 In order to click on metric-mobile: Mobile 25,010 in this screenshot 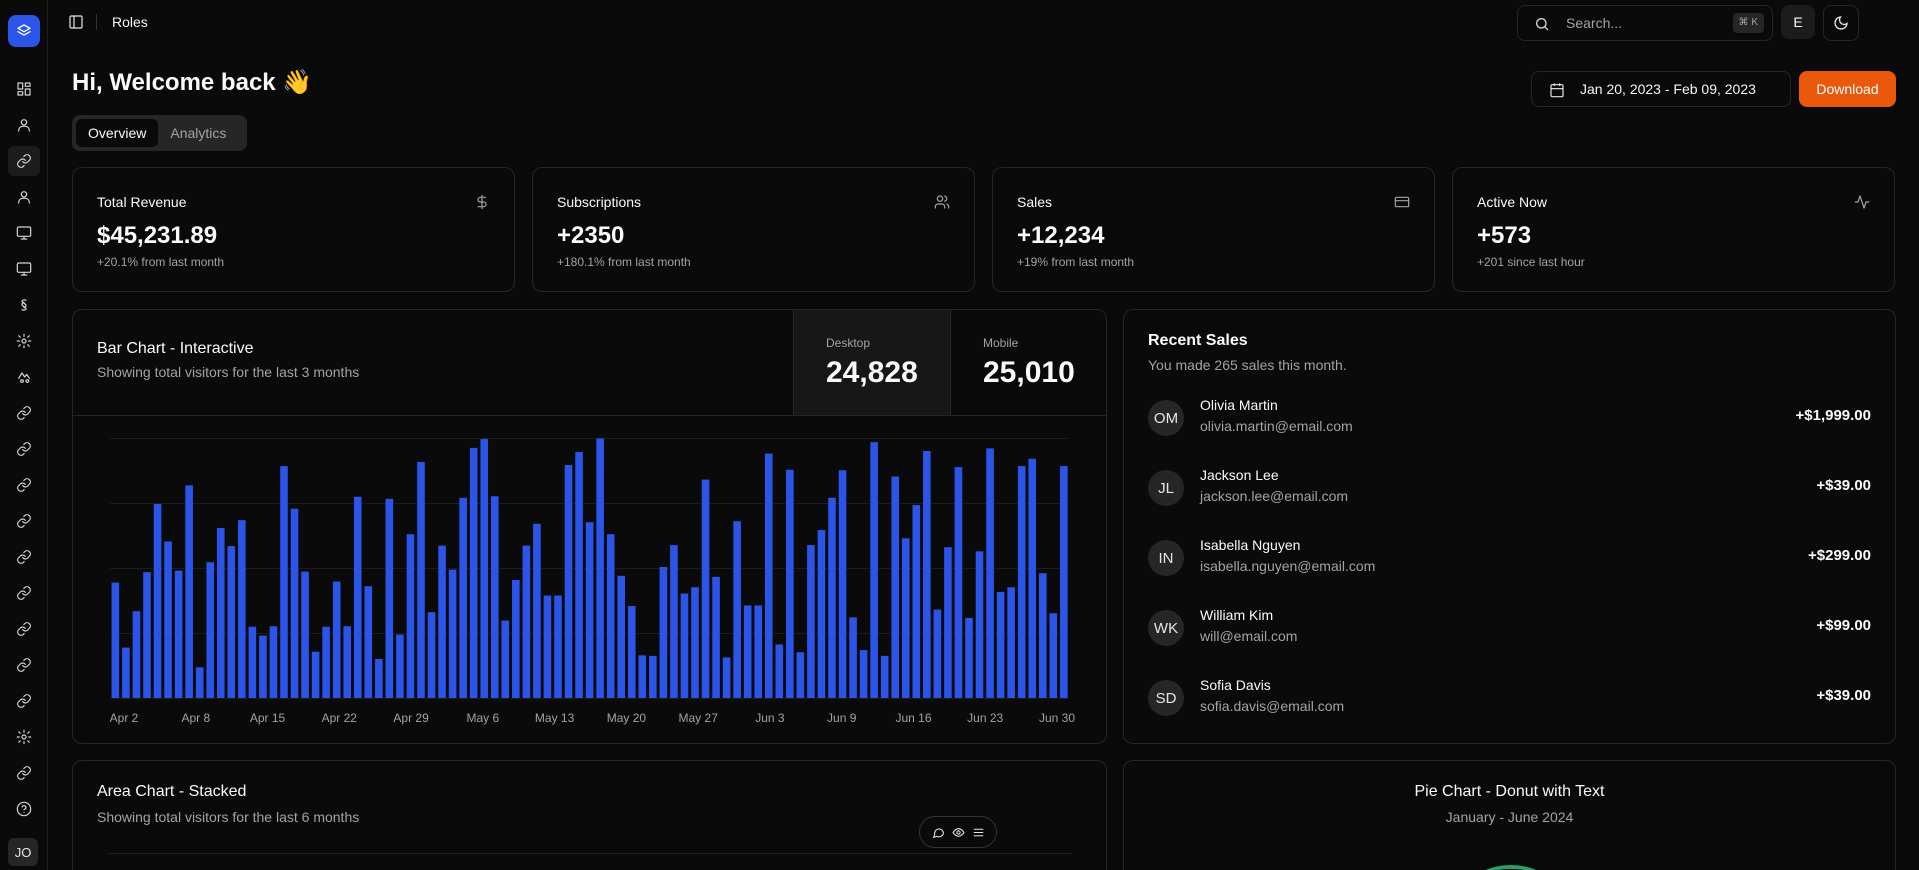, I will do `click(1028, 362)`.